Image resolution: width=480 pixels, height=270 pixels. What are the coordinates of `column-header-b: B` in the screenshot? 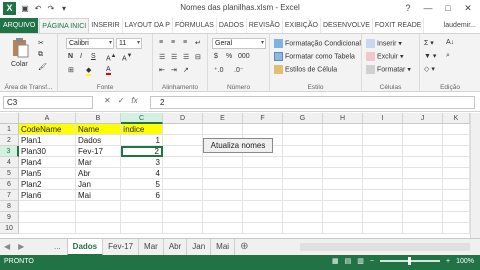 It's located at (98, 118).